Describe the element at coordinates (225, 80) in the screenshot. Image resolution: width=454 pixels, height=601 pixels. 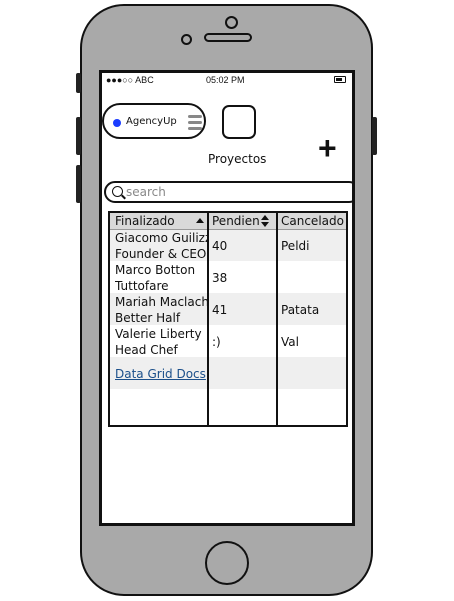
I see `clock-label: 05:02 PM` at that location.